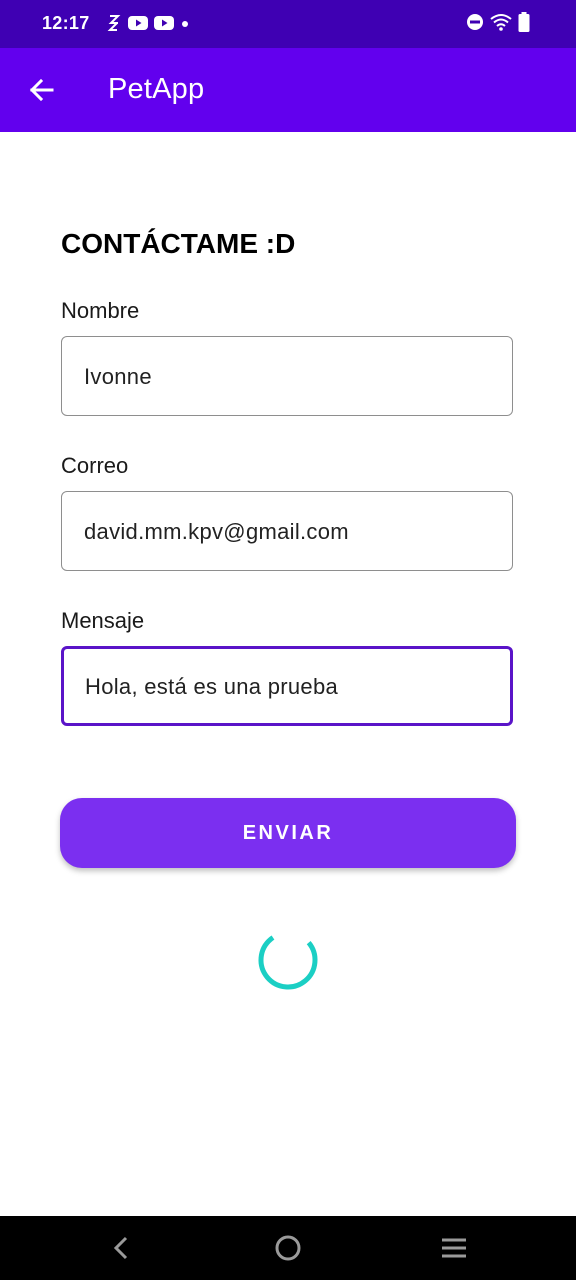  I want to click on do-not-disturb-icon, so click(475, 24).